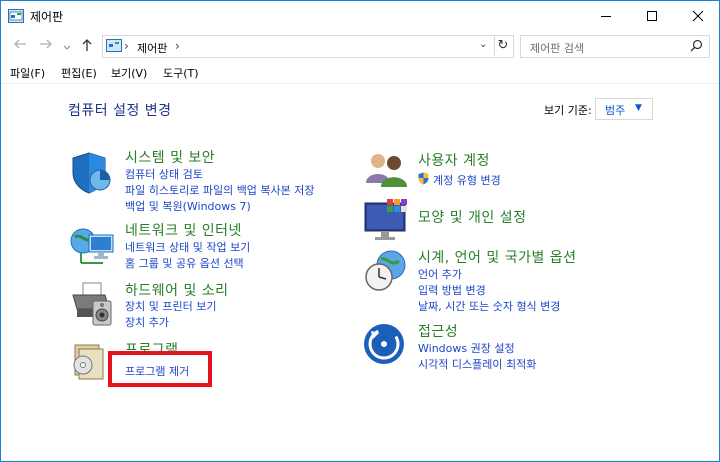 The width and height of the screenshot is (720, 462). What do you see at coordinates (387, 221) in the screenshot?
I see `appearance-monitor-icon` at bounding box center [387, 221].